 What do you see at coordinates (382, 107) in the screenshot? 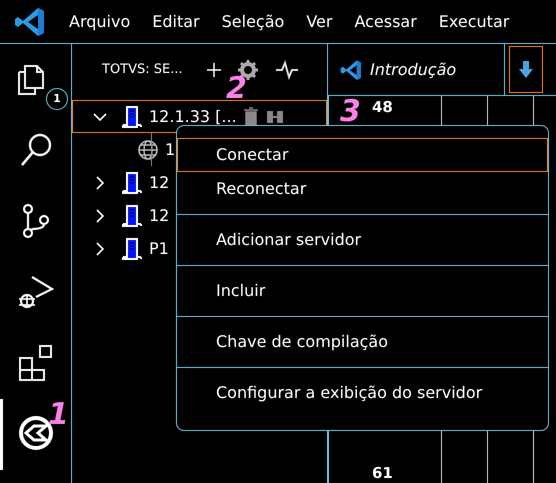
I see `line-number: 48` at bounding box center [382, 107].